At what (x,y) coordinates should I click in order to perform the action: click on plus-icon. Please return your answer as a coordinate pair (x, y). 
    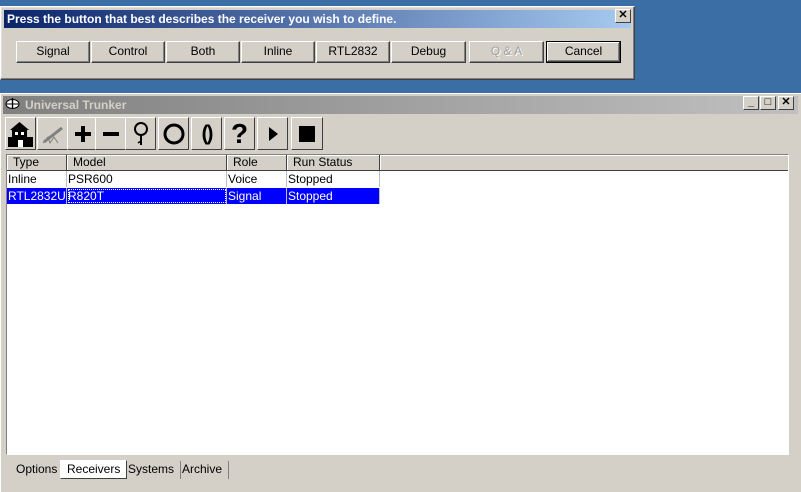
    Looking at the image, I should click on (82, 133).